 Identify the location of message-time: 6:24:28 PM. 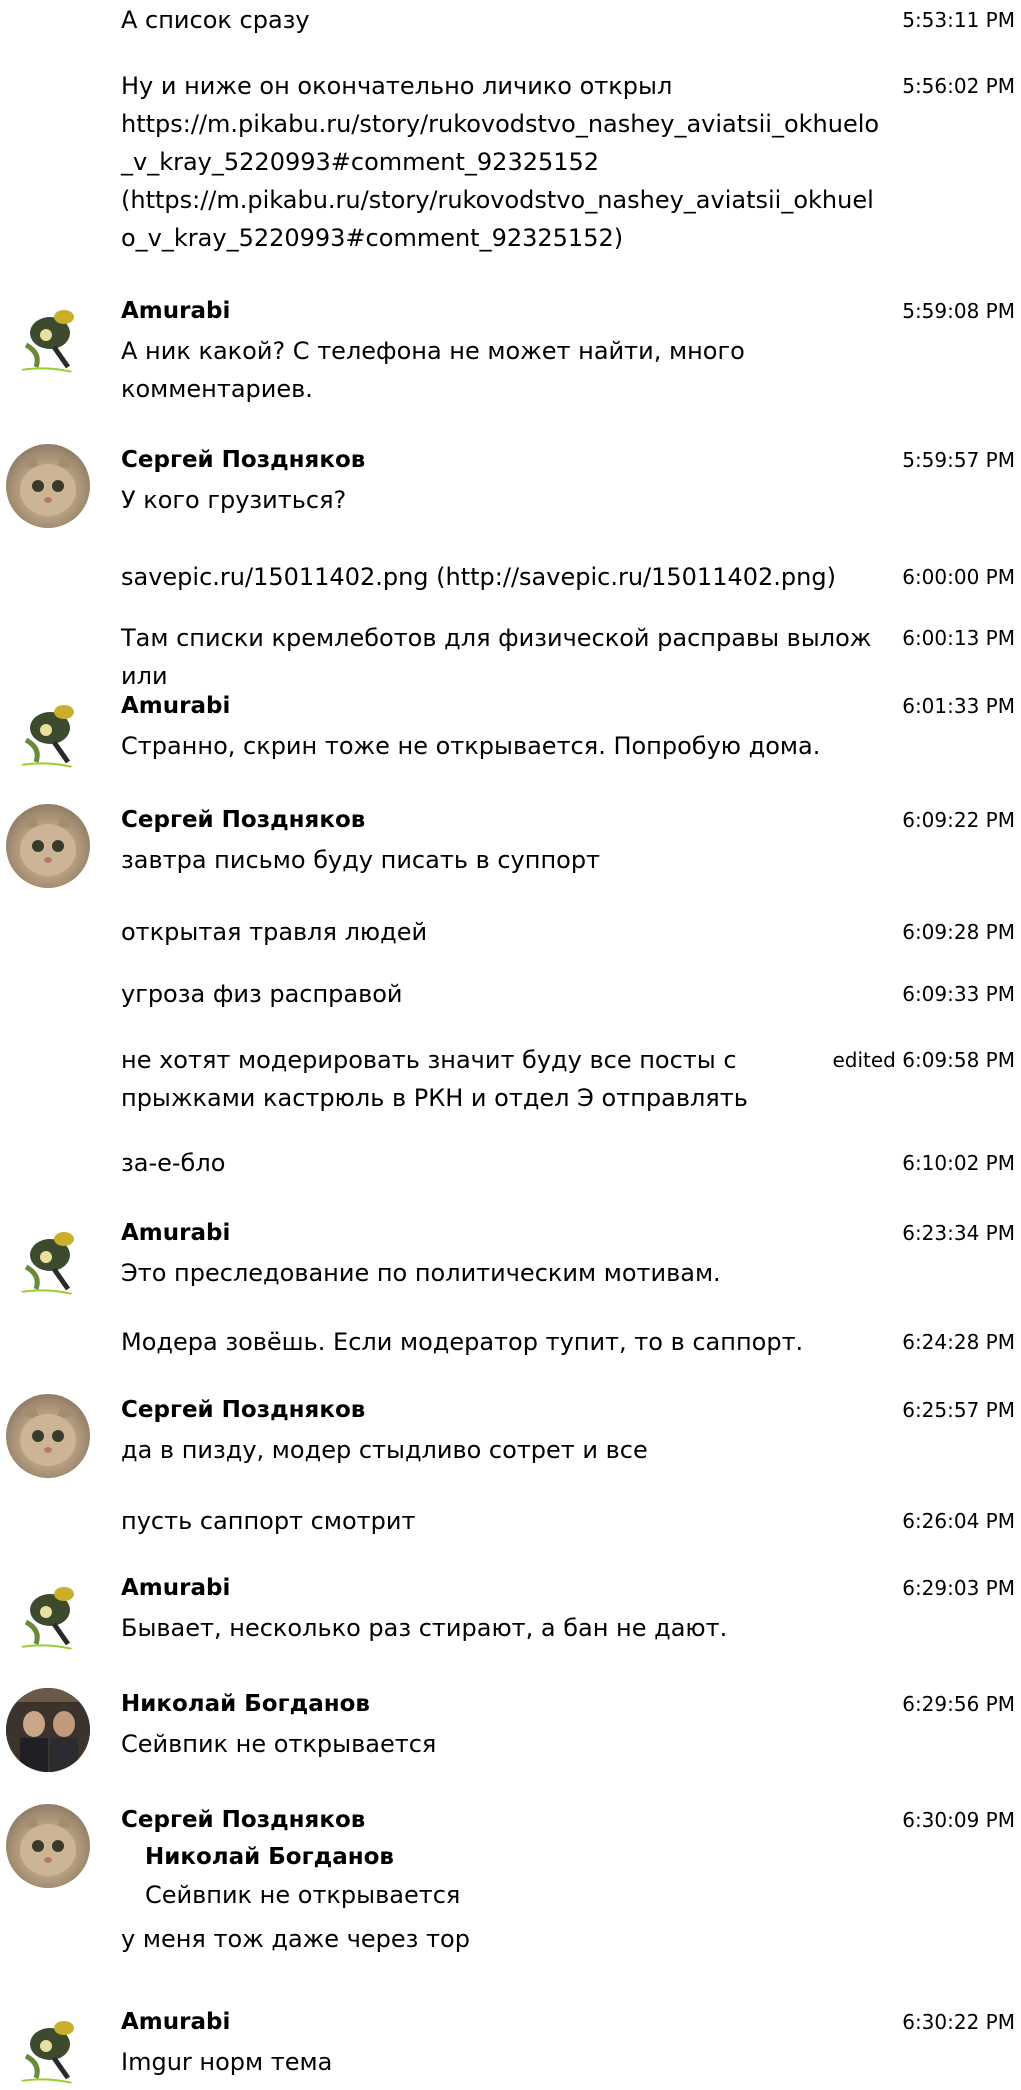
(958, 1342).